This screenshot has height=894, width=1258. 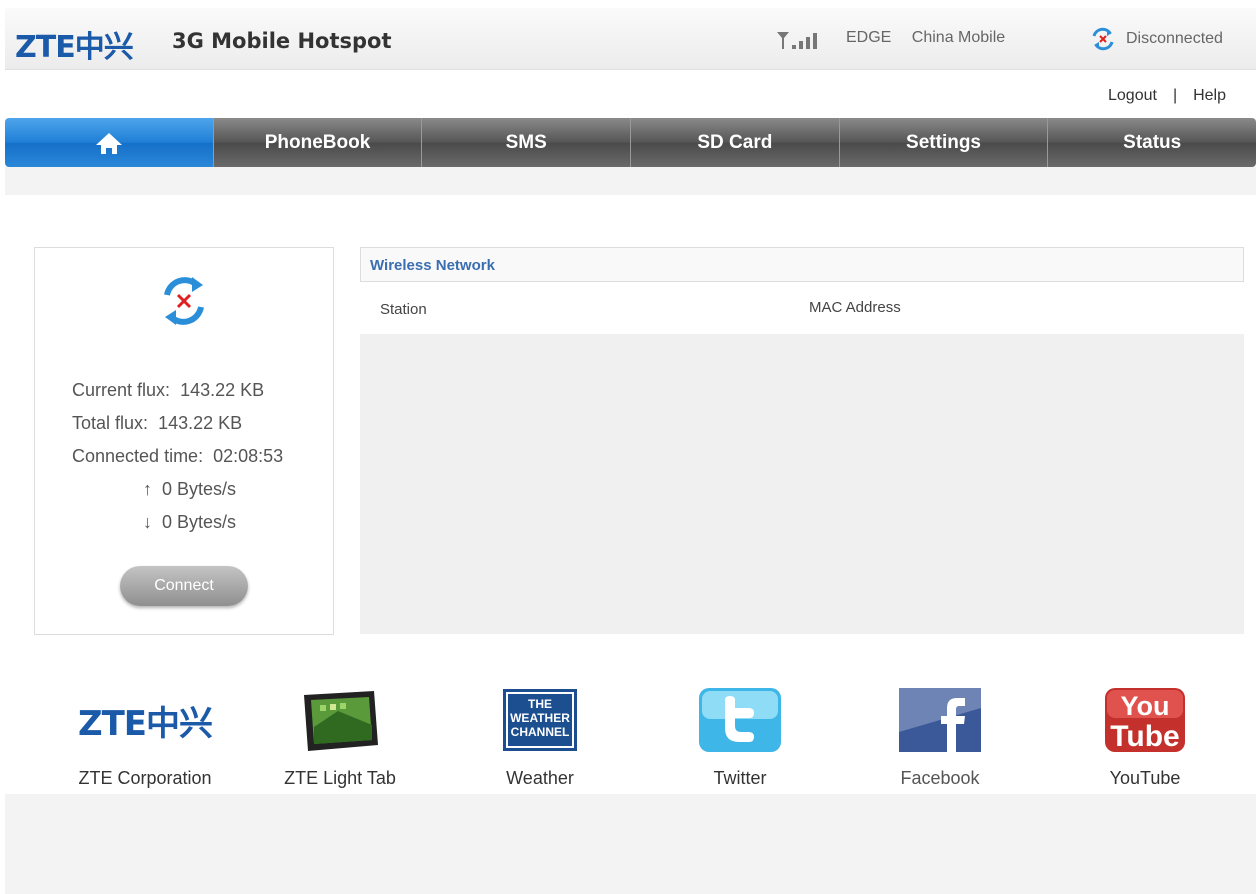 I want to click on logout-link: Logout, so click(x=1132, y=95).